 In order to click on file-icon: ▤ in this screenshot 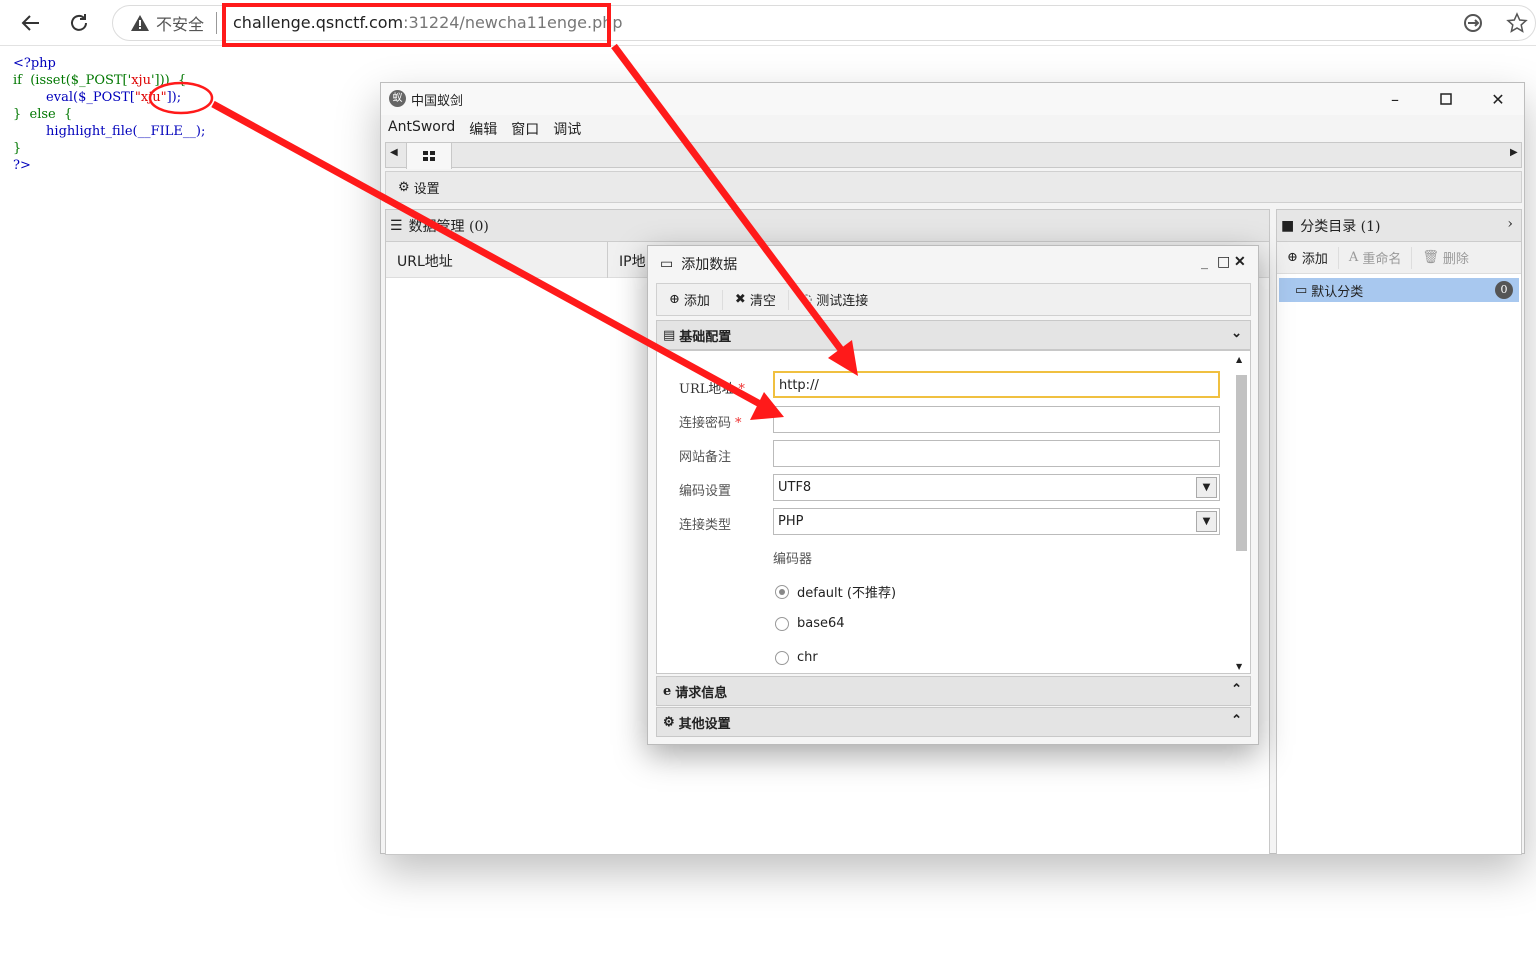, I will do `click(669, 335)`.